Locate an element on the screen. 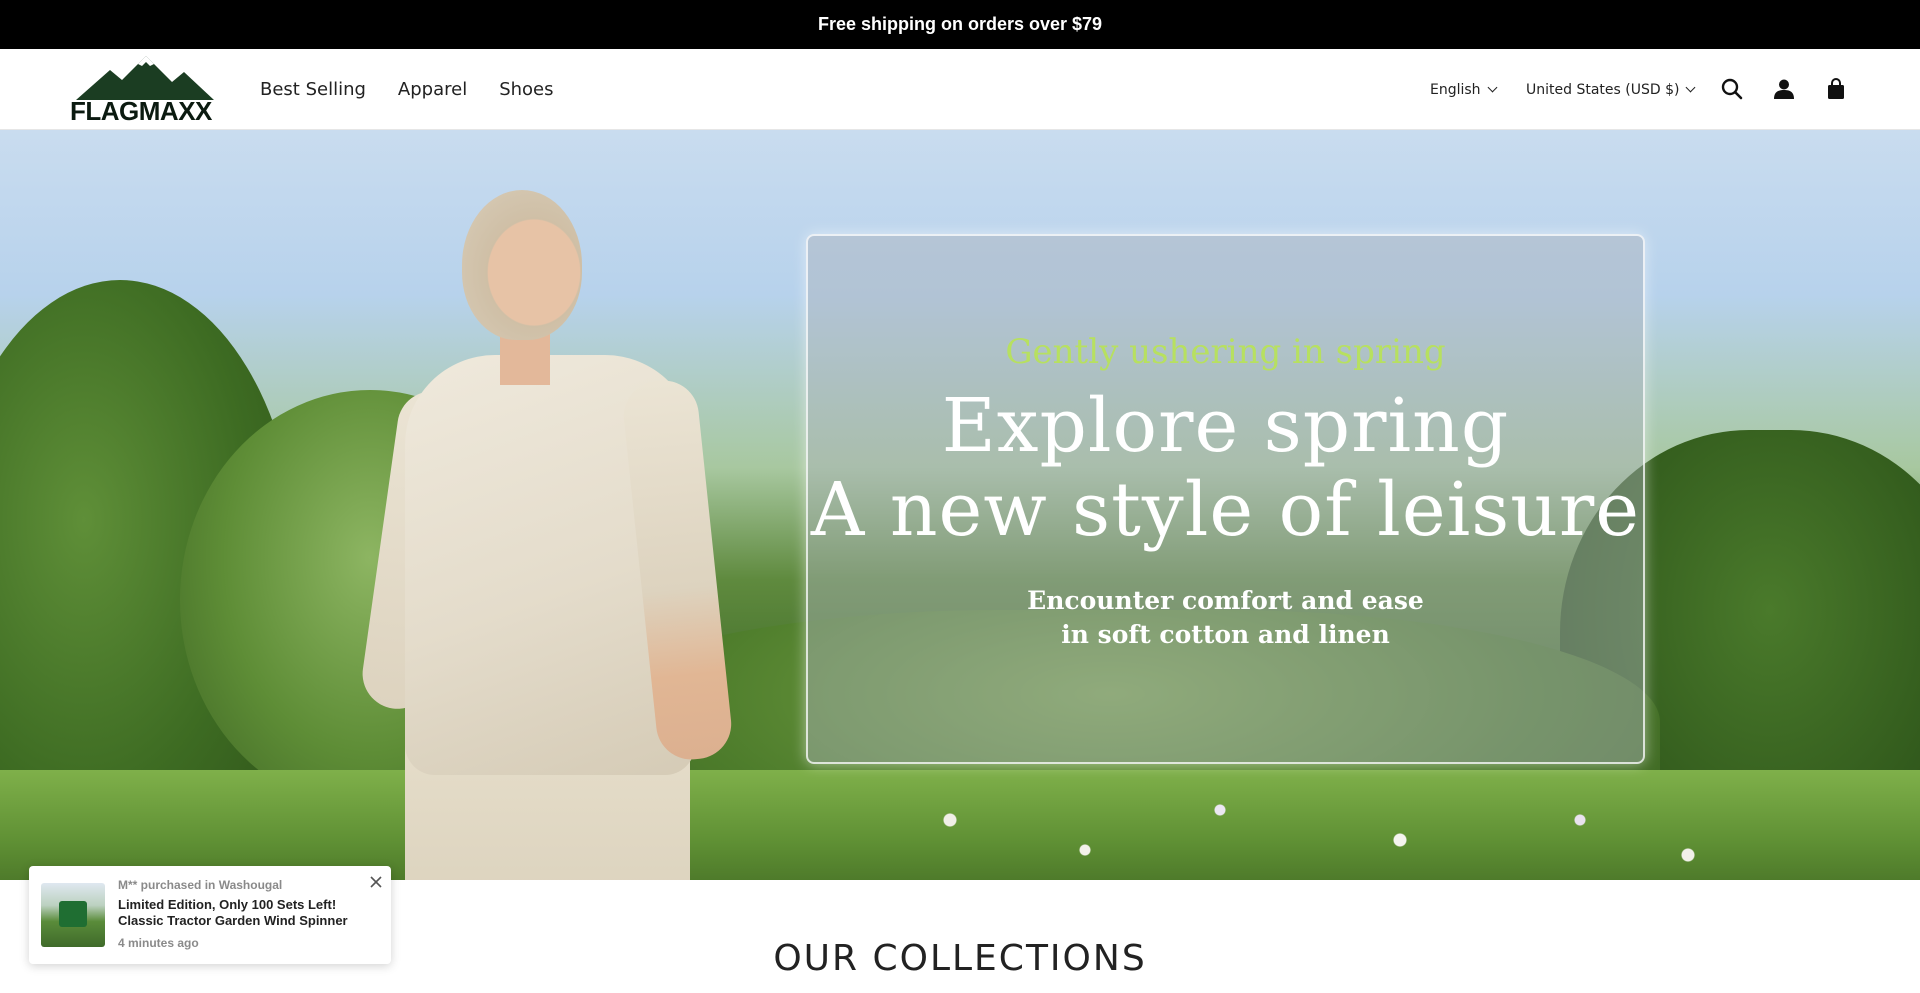  hero-title: Explore spring A new style of leisure is located at coordinates (1225, 468).